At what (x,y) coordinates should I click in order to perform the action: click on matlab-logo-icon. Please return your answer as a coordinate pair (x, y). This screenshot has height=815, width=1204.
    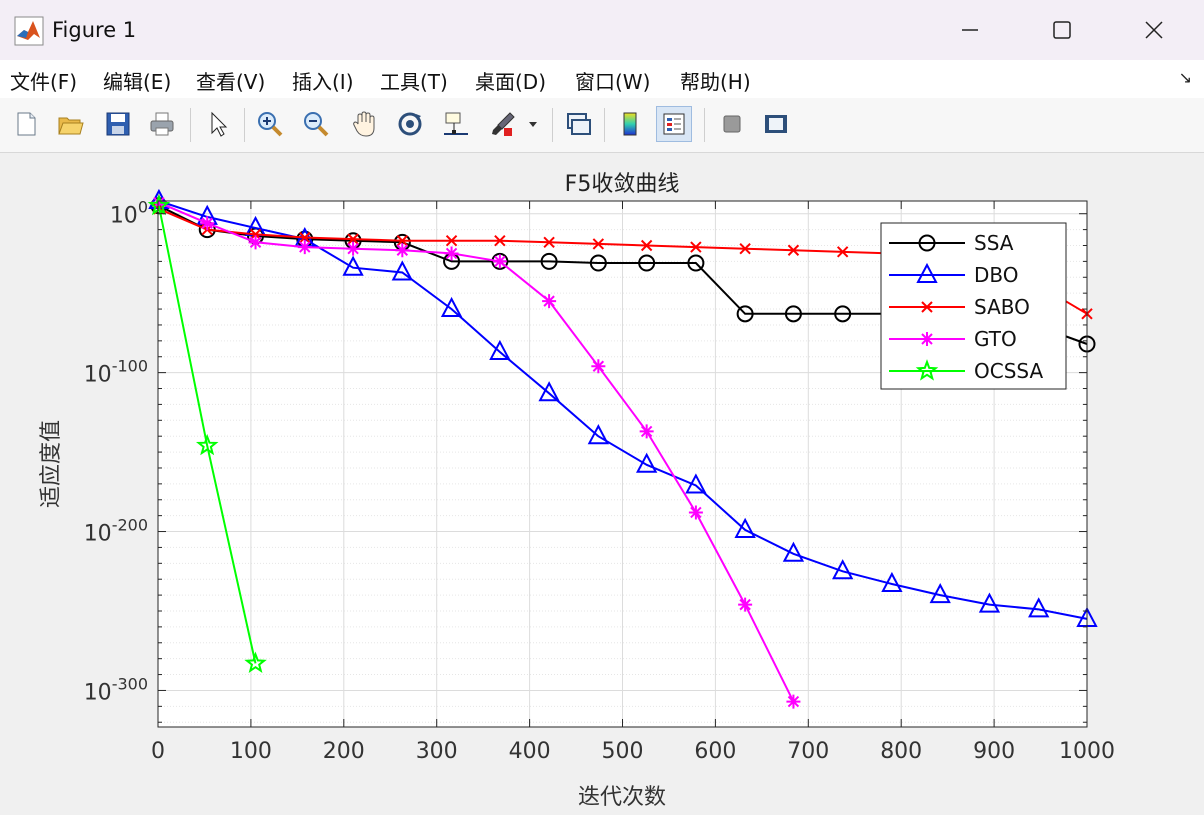
    Looking at the image, I should click on (29, 31).